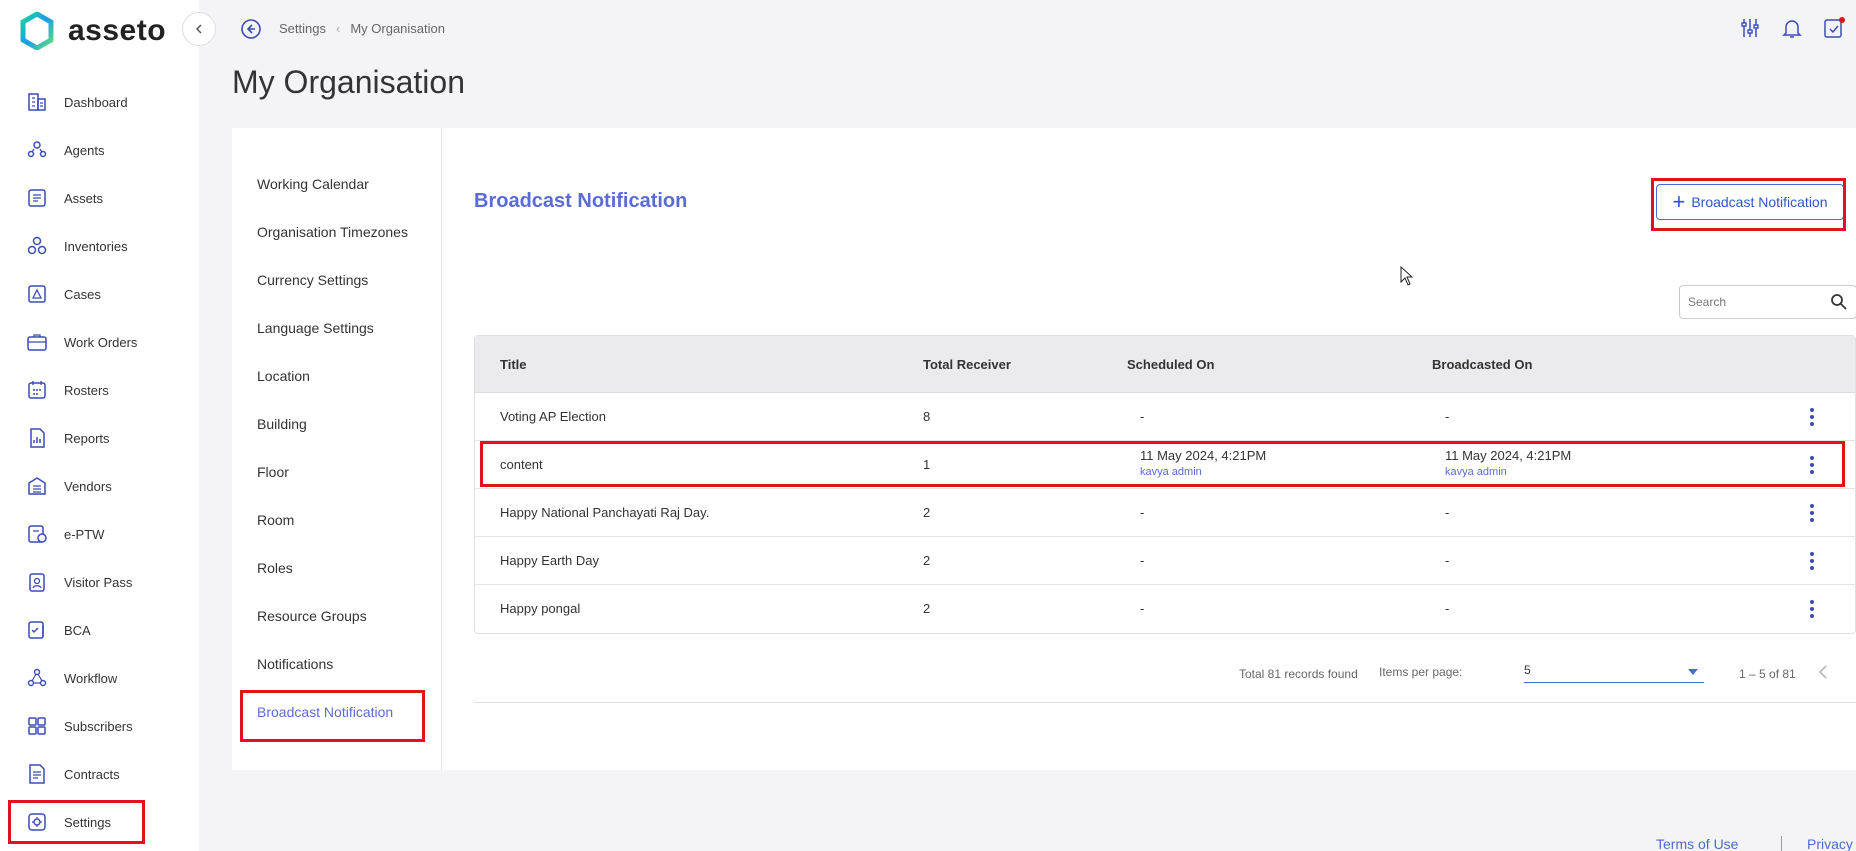 The width and height of the screenshot is (1856, 851). What do you see at coordinates (283, 376) in the screenshot?
I see `subnav-location: Location` at bounding box center [283, 376].